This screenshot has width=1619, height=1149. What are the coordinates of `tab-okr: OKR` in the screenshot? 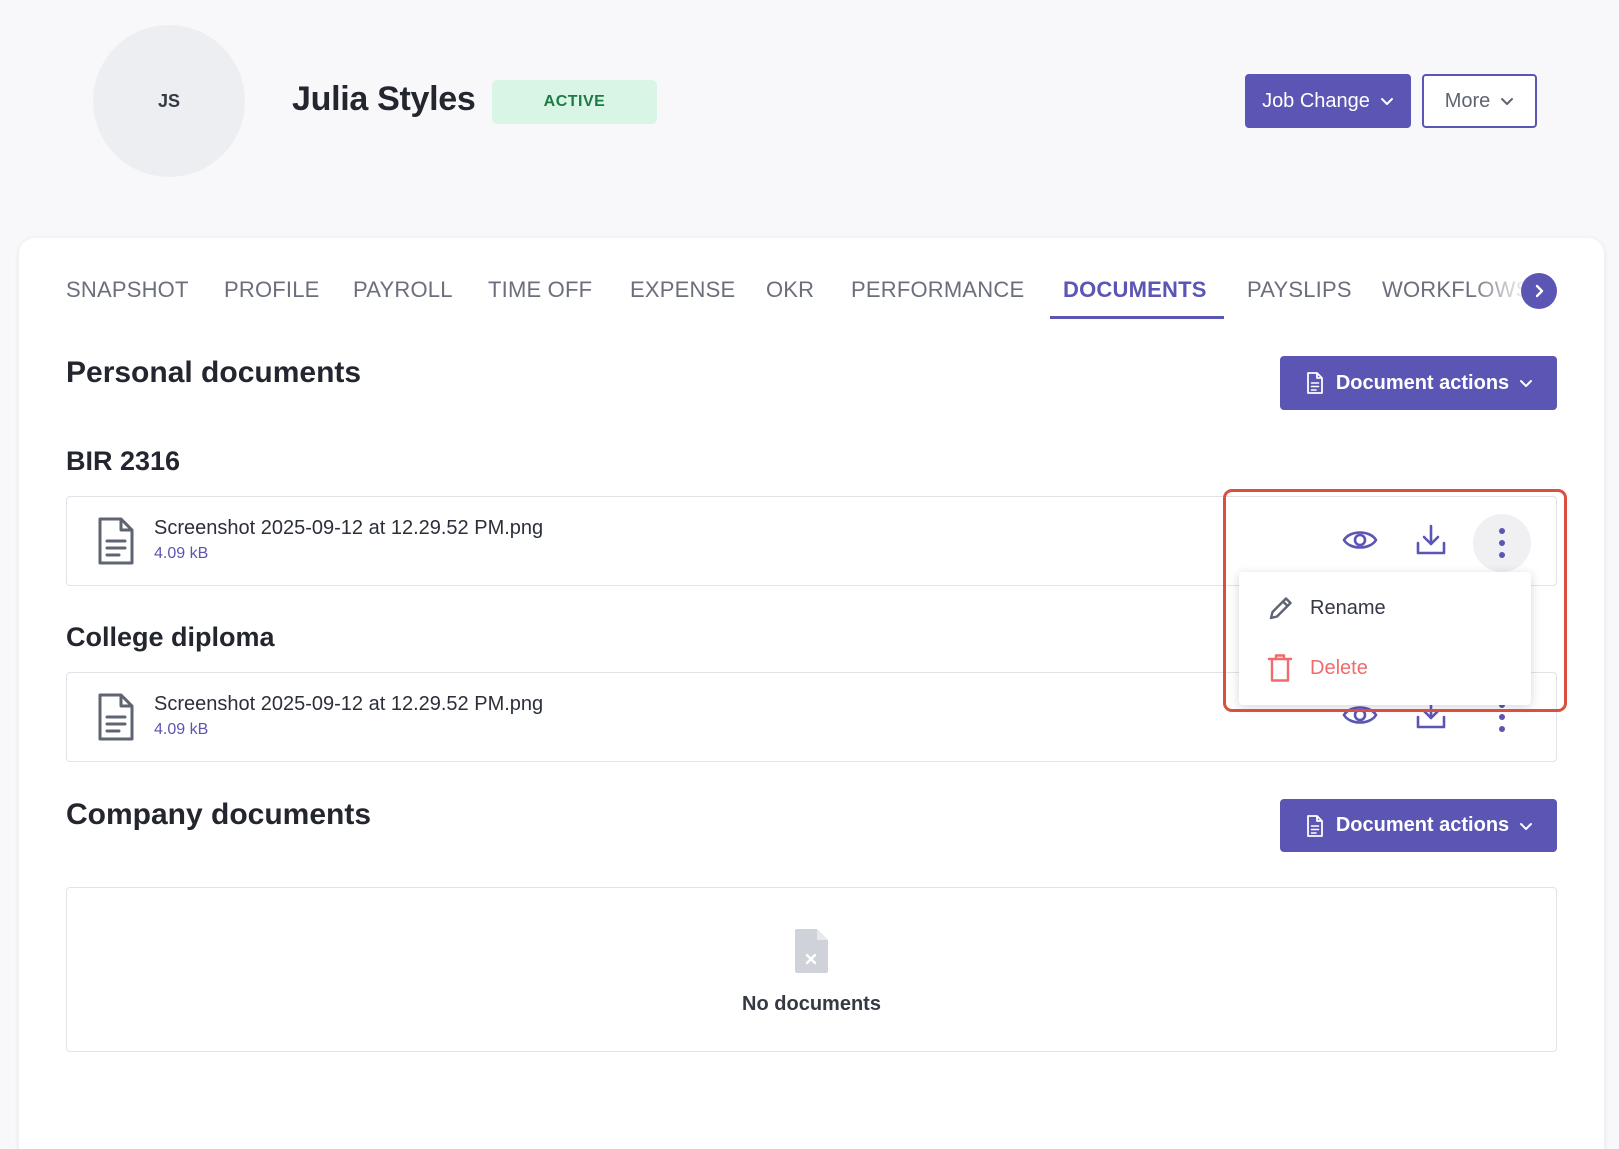 It's located at (790, 297).